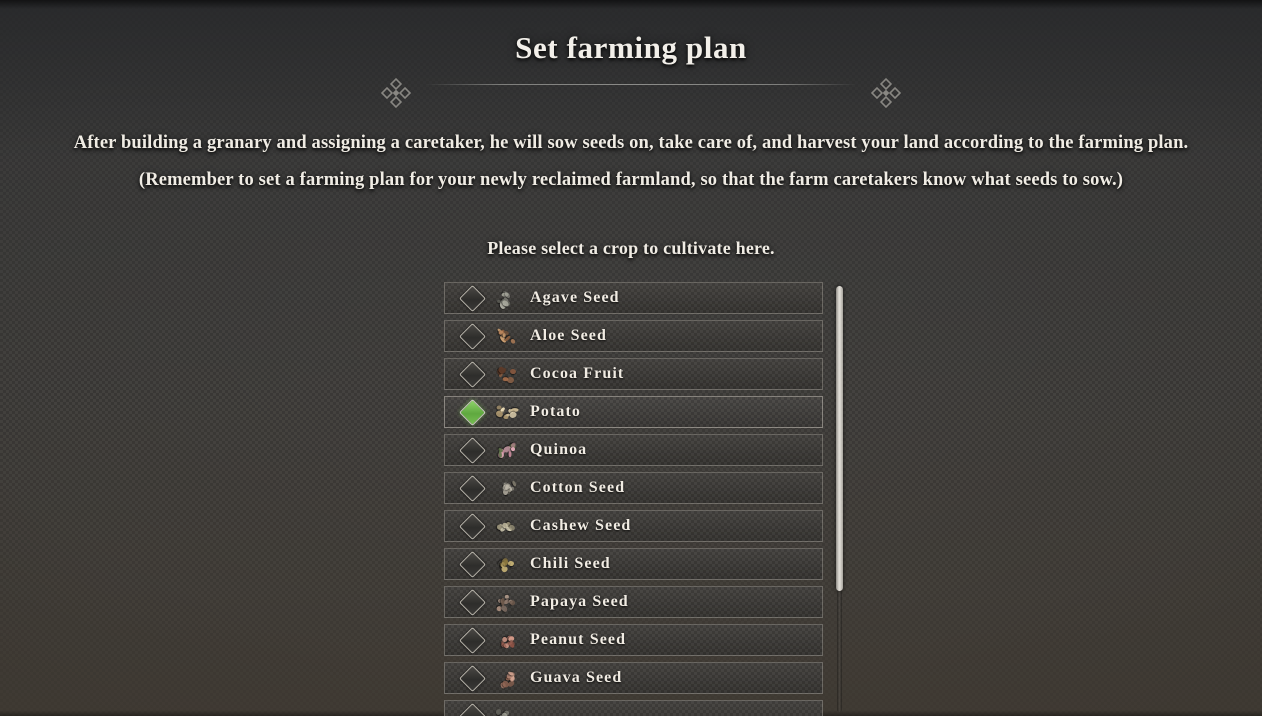  What do you see at coordinates (507, 678) in the screenshot?
I see `guava-seed-icon` at bounding box center [507, 678].